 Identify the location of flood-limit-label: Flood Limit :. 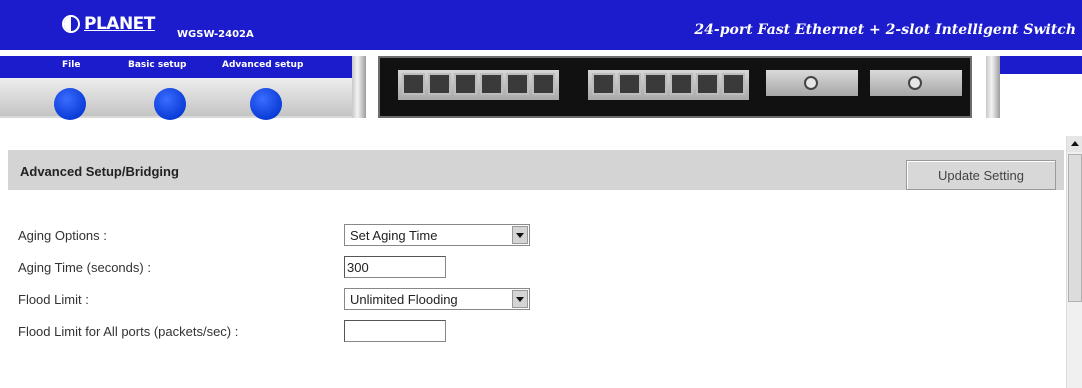
(53, 299).